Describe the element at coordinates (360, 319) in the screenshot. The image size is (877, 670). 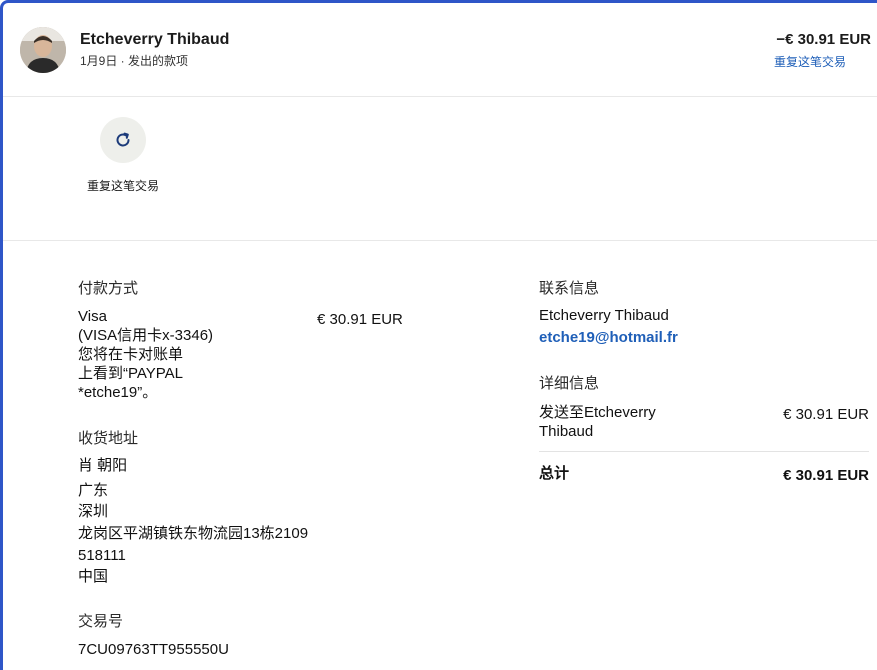
I see `payment-amount: € 30.91 EUR` at that location.